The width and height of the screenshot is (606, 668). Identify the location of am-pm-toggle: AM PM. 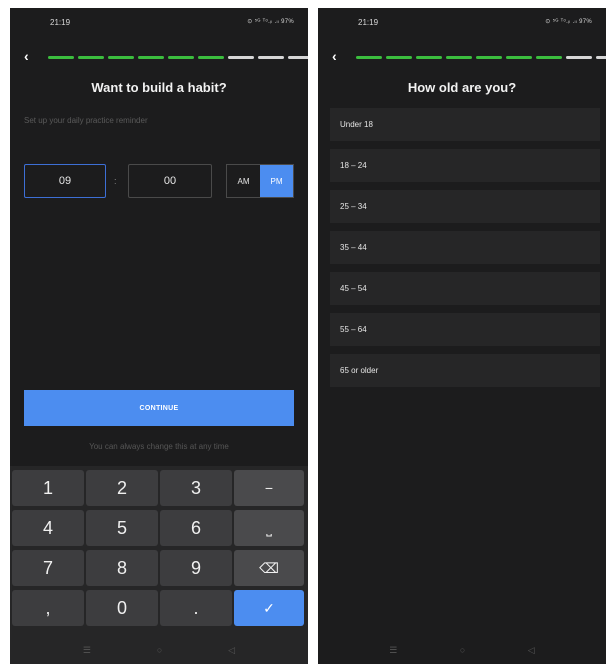
(260, 181).